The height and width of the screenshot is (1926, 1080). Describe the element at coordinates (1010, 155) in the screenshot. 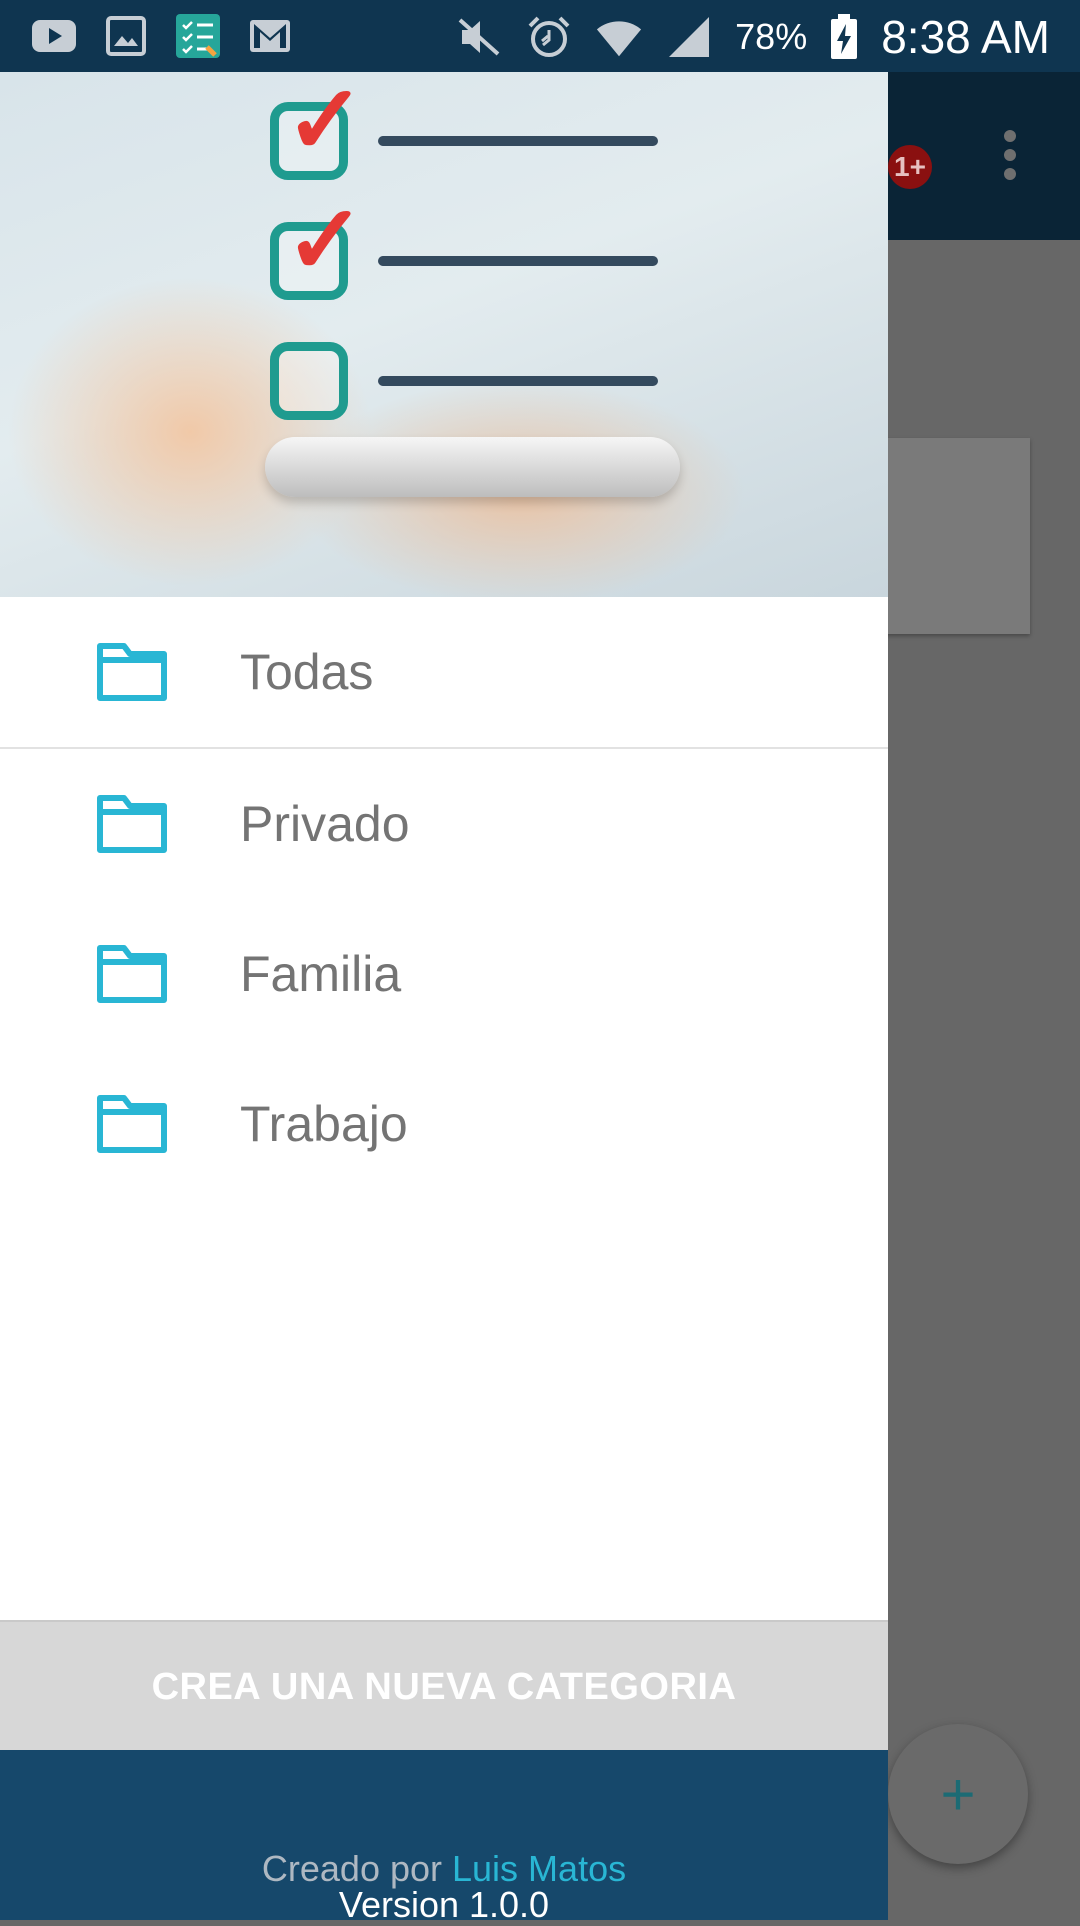

I see `overflow-menu-icon` at that location.